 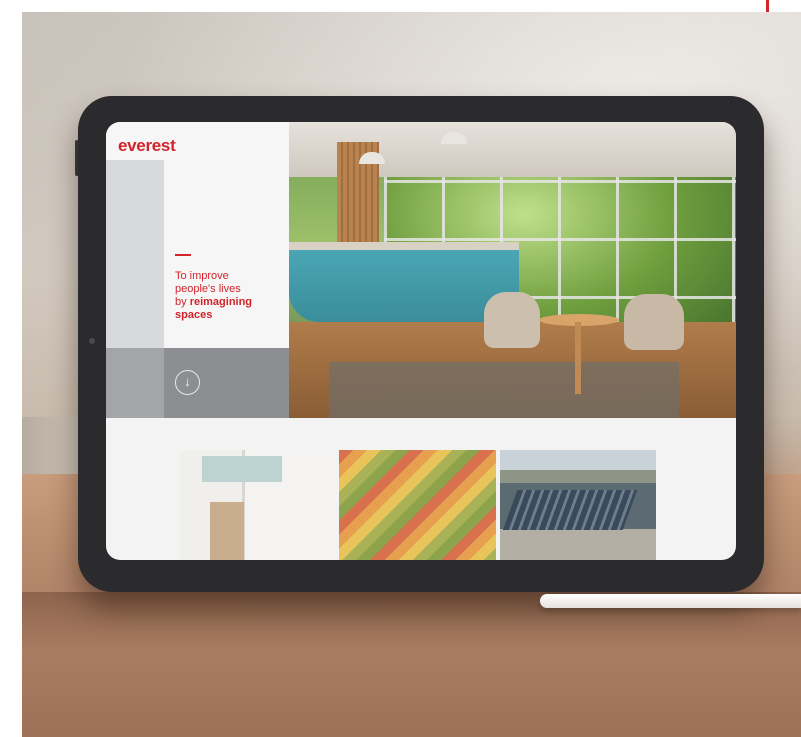 What do you see at coordinates (135, 254) in the screenshot?
I see `decor-strip` at bounding box center [135, 254].